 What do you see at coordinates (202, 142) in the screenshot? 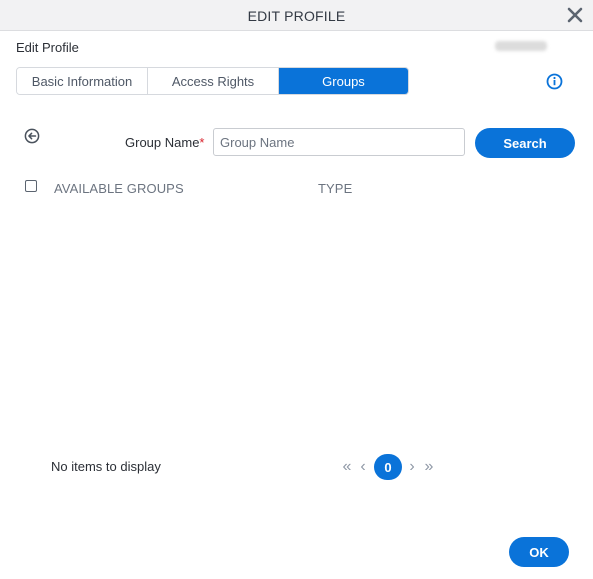
I see `required-marker: *` at bounding box center [202, 142].